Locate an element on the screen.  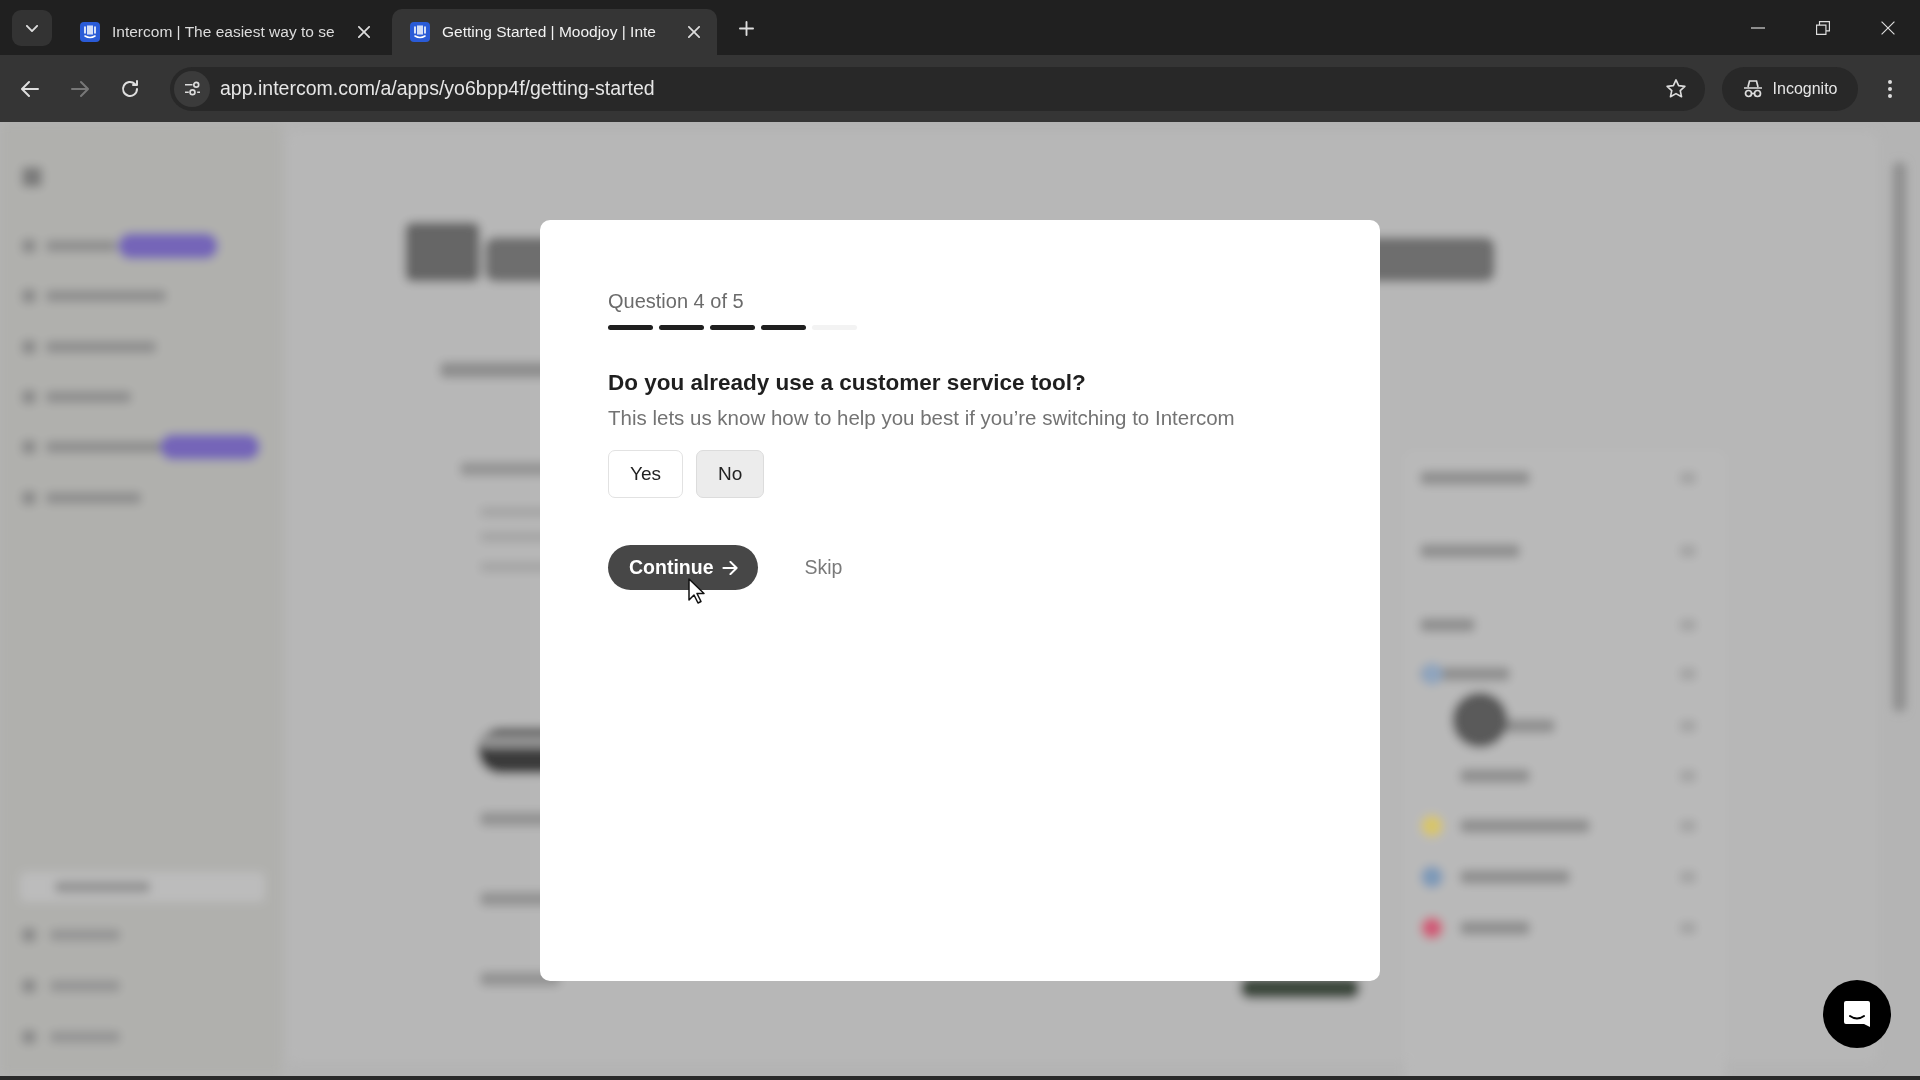
browser-tab: Intercom | The easiest way to se is located at coordinates (224, 32).